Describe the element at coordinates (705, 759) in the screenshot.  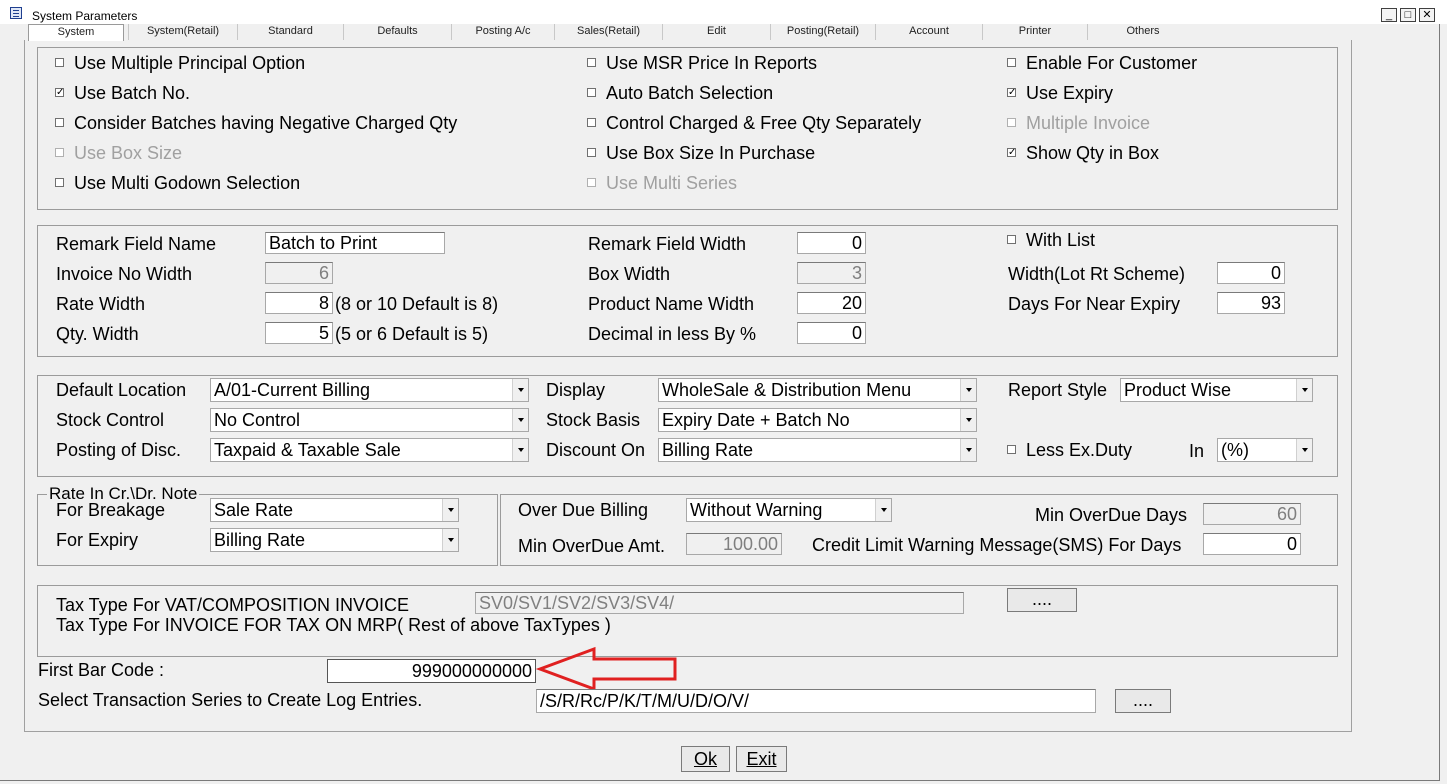
I see `ok-button: Ok` at that location.